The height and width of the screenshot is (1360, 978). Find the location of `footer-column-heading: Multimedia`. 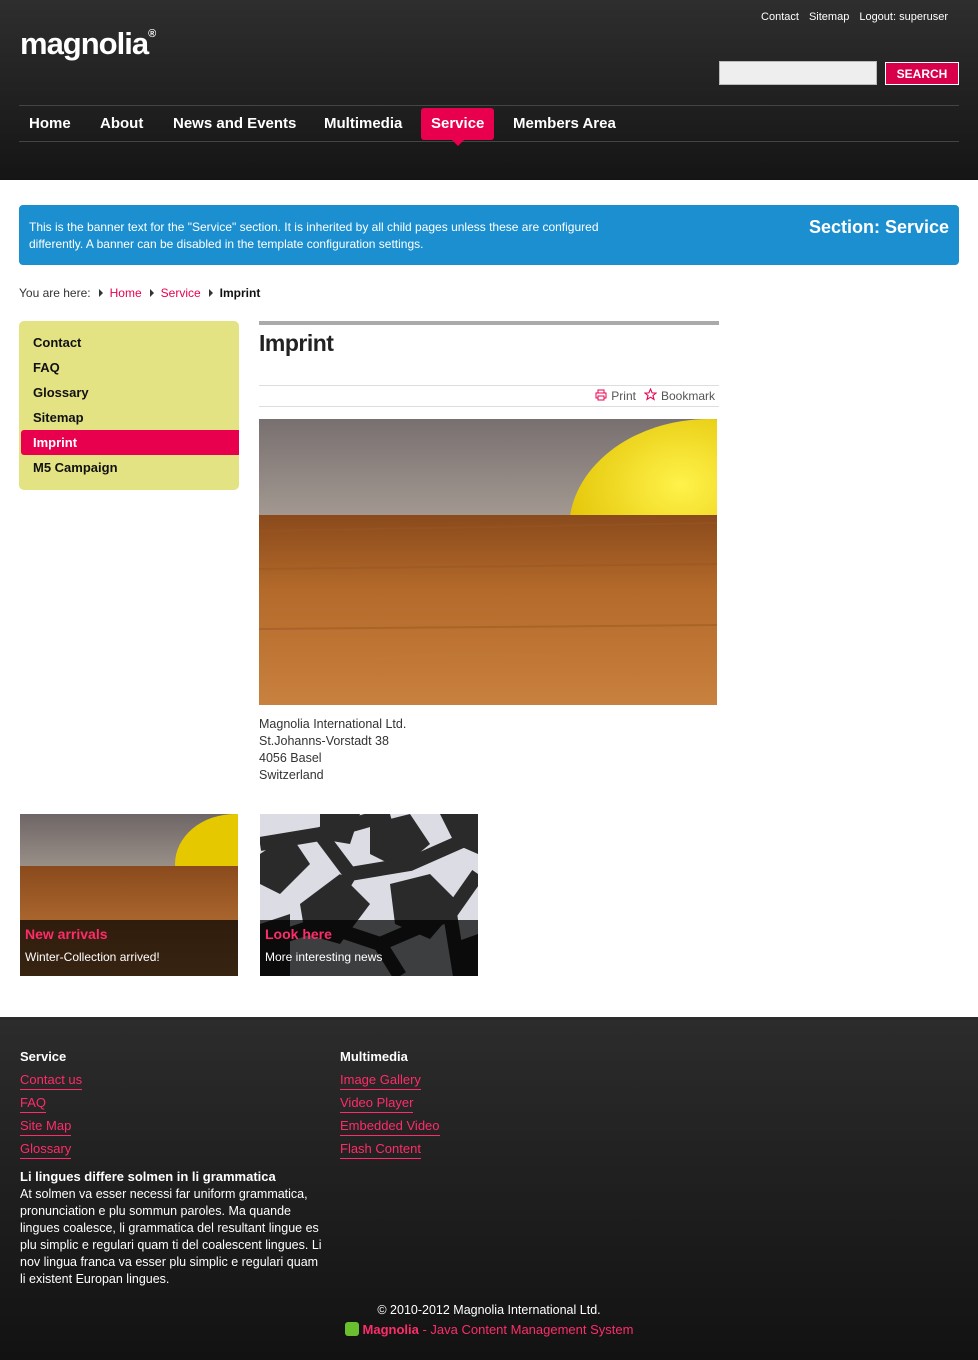

footer-column-heading: Multimedia is located at coordinates (374, 1056).